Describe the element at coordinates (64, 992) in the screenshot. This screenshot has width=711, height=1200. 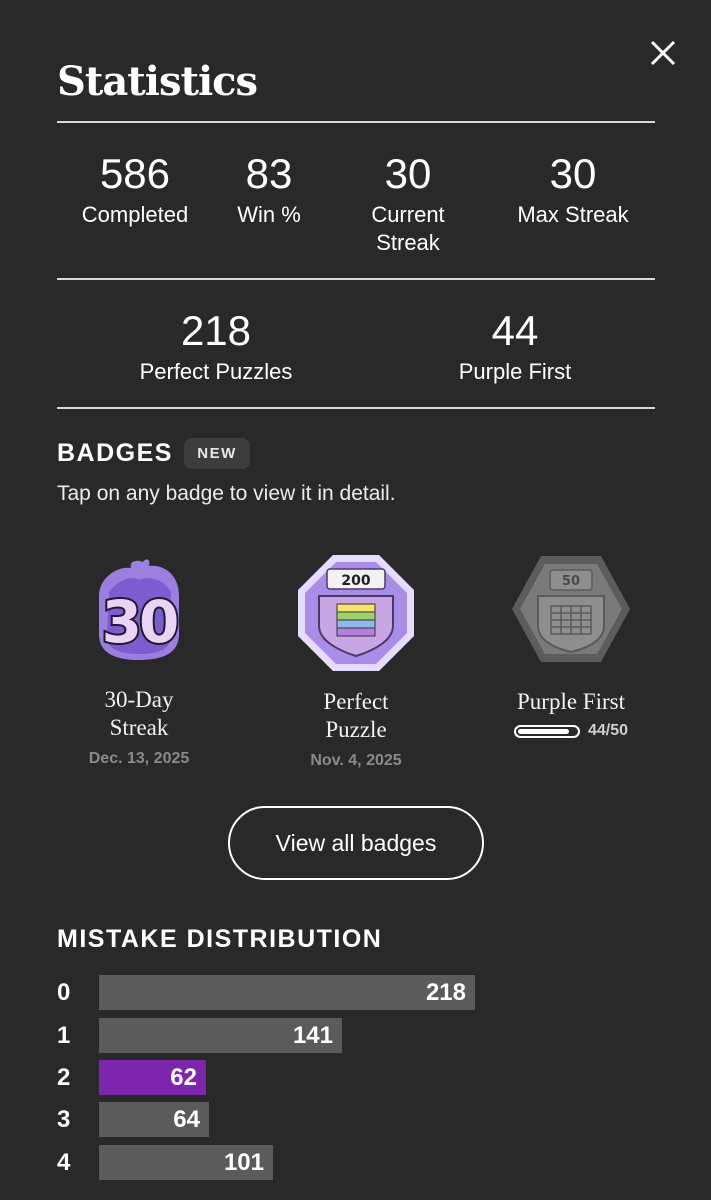
I see `mistake-count-label: 0` at that location.